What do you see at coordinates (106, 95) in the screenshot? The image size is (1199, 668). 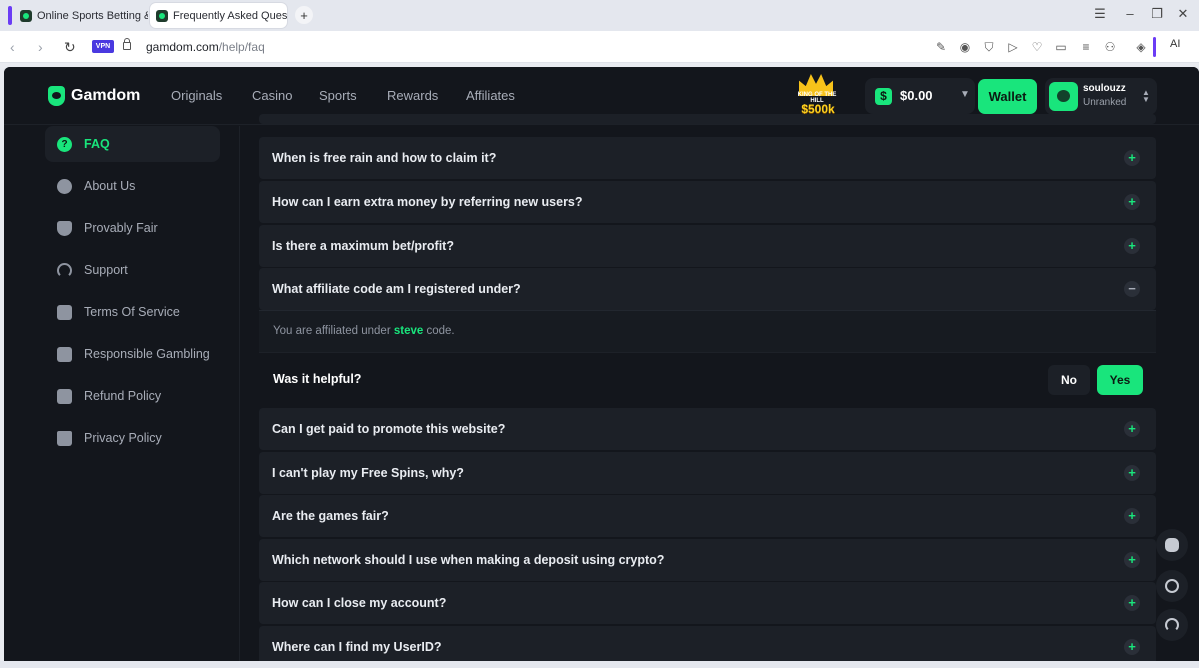 I see `logo-text: Gamdom` at bounding box center [106, 95].